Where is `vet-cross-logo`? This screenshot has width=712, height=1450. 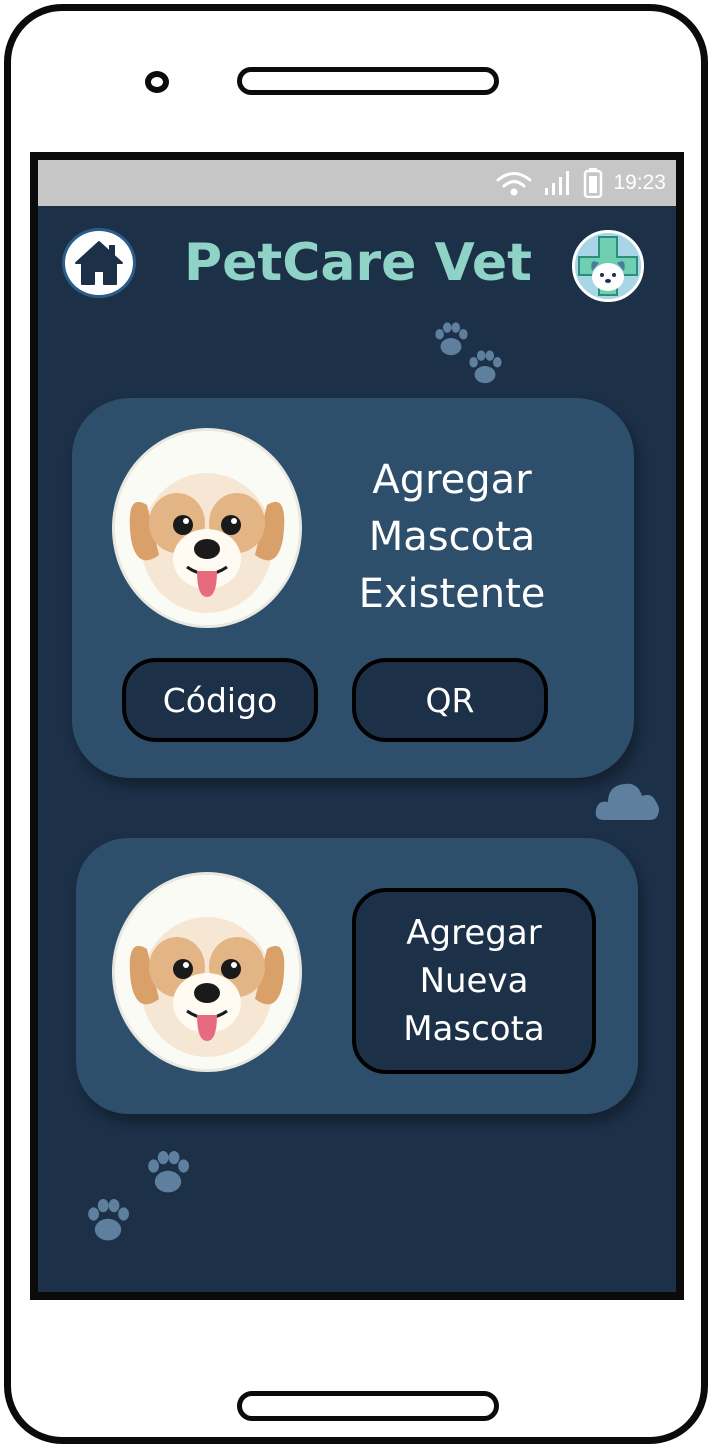 vet-cross-logo is located at coordinates (608, 266).